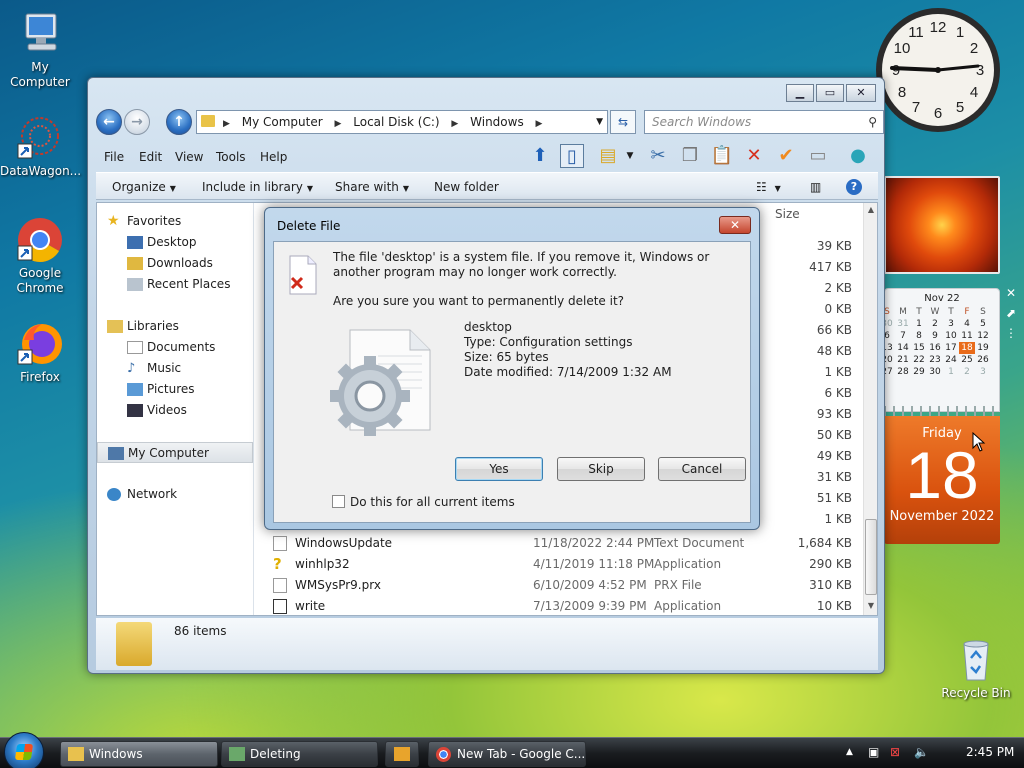 The width and height of the screenshot is (1024, 768). Describe the element at coordinates (189, 157) in the screenshot. I see `menu-view: View` at that location.